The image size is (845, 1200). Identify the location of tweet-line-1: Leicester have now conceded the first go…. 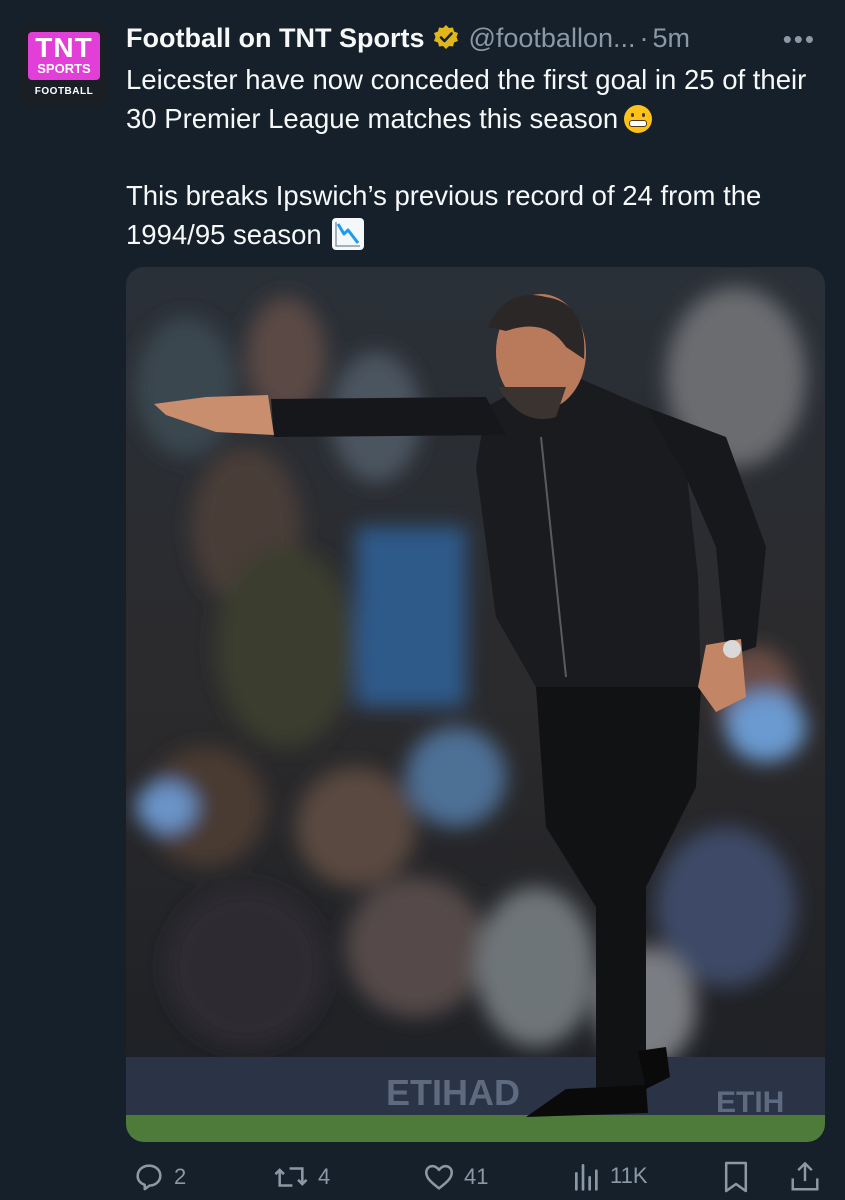
(466, 99).